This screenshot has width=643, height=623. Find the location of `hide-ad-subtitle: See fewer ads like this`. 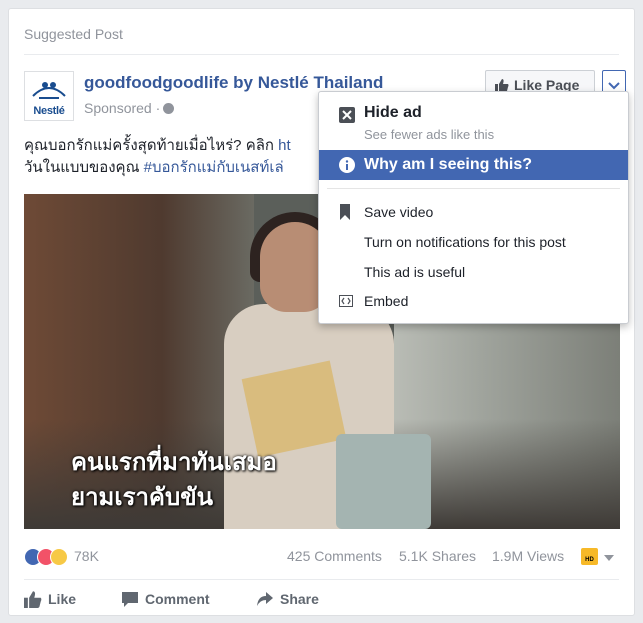

hide-ad-subtitle: See fewer ads like this is located at coordinates (429, 134).